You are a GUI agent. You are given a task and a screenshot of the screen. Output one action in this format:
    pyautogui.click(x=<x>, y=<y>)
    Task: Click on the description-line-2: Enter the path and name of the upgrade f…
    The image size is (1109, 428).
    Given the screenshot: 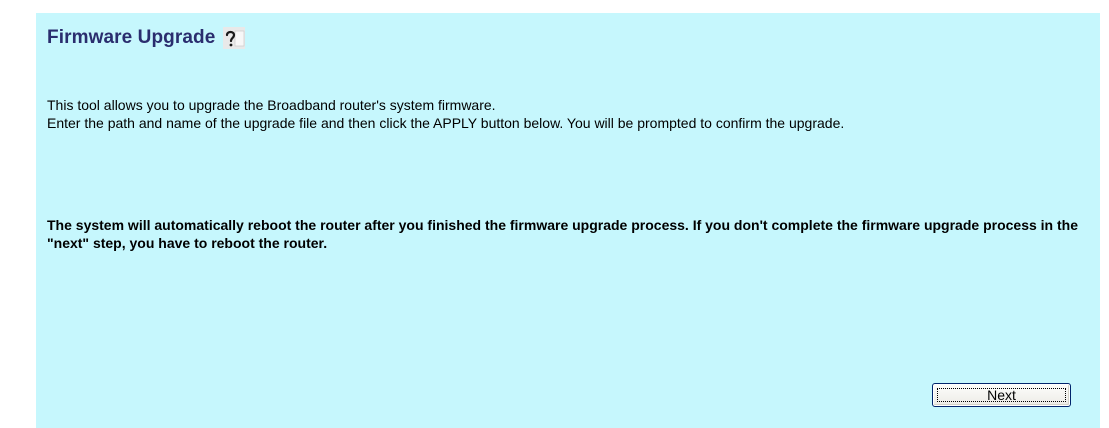 What is the action you would take?
    pyautogui.click(x=446, y=123)
    